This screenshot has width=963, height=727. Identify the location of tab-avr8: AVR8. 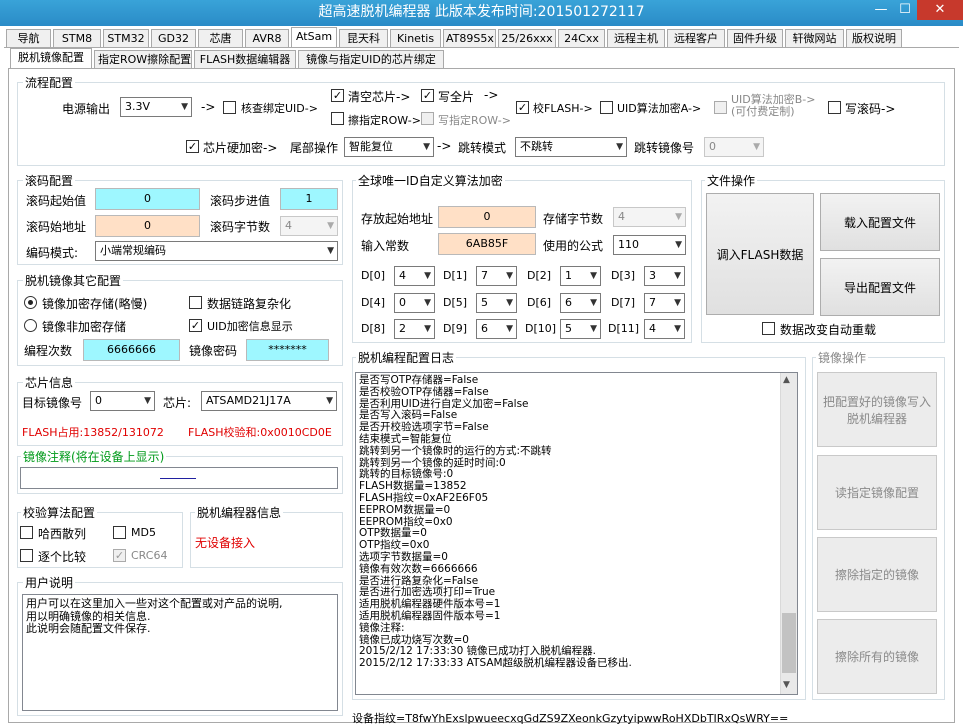
(267, 38).